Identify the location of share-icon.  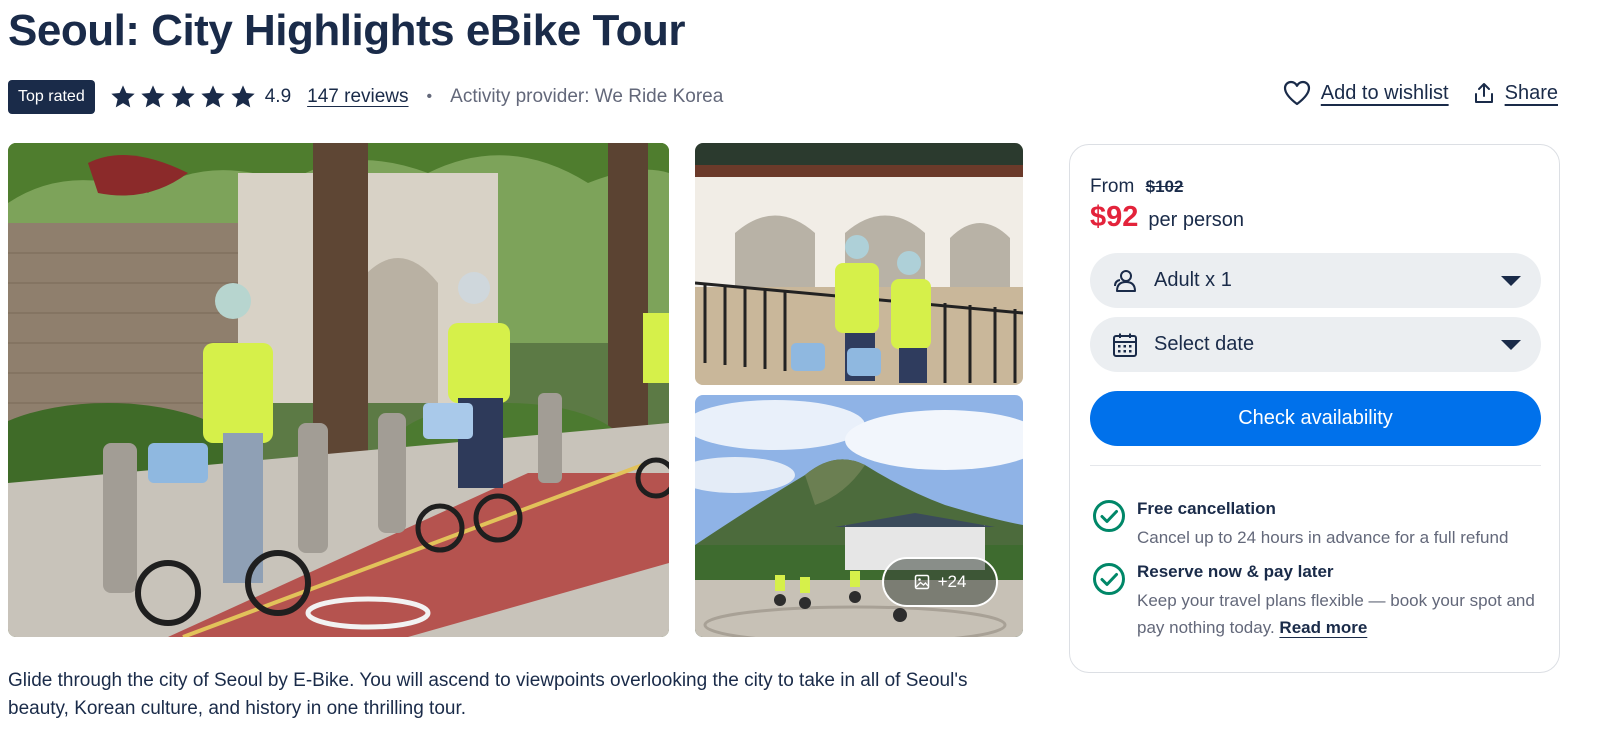
(1483, 93).